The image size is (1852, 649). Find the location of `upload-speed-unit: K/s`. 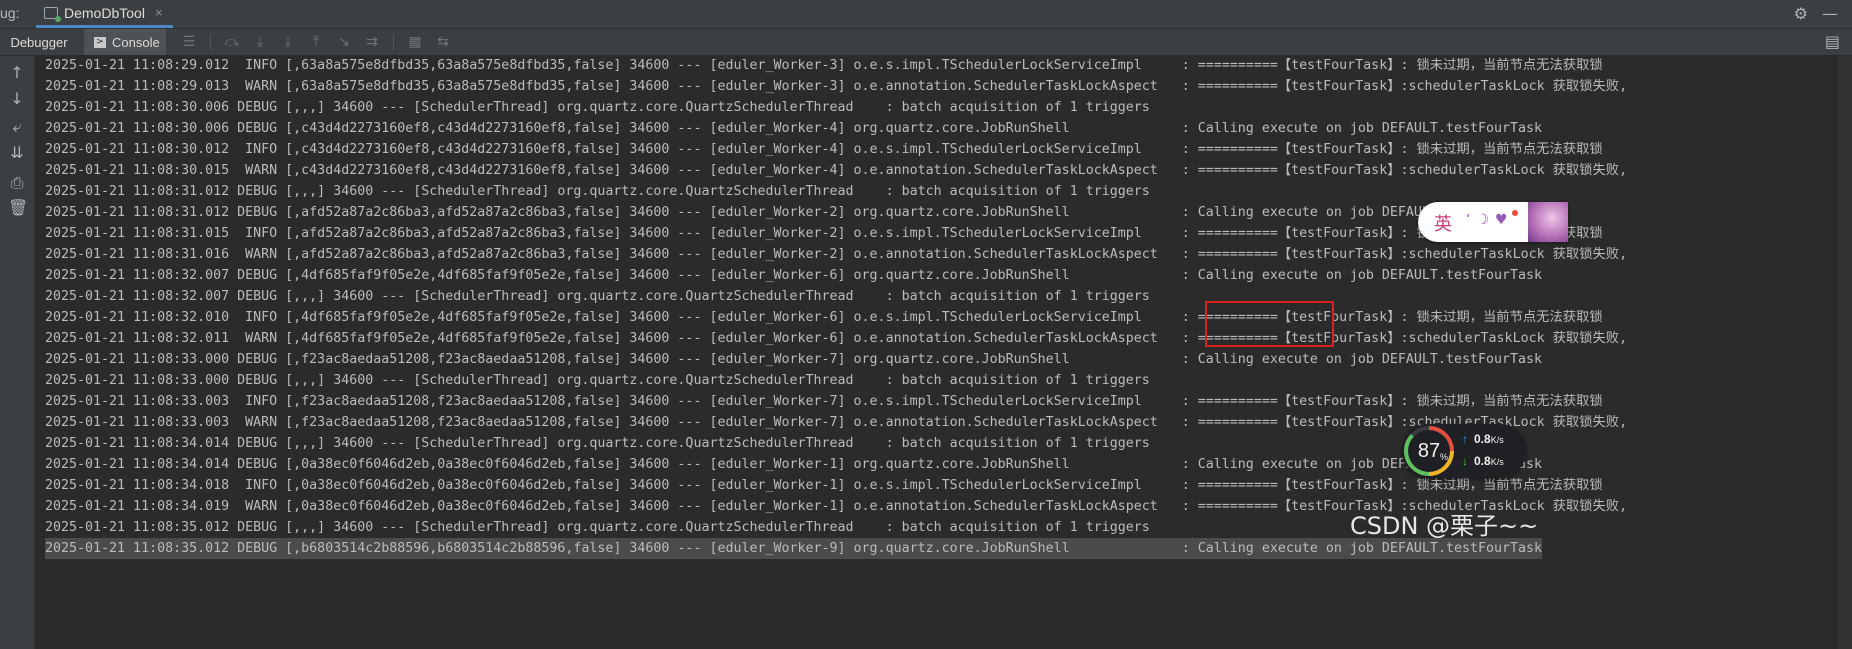

upload-speed-unit: K/s is located at coordinates (1497, 440).